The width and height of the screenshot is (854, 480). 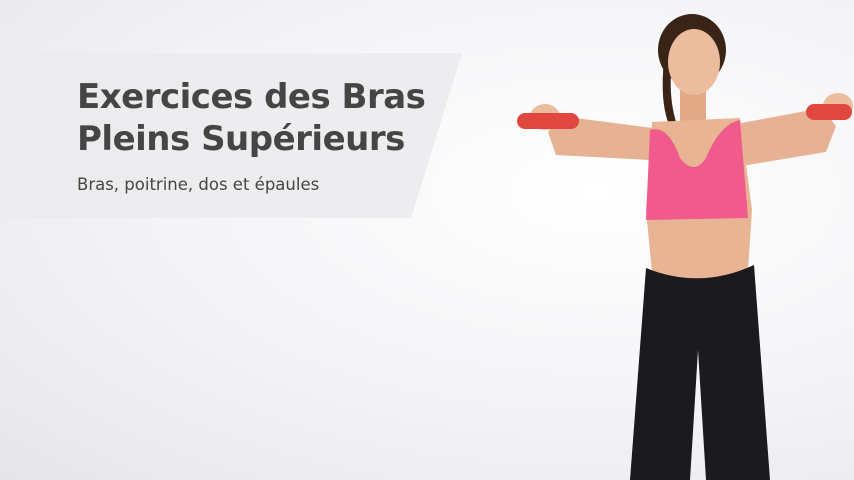 What do you see at coordinates (694, 62) in the screenshot?
I see `face` at bounding box center [694, 62].